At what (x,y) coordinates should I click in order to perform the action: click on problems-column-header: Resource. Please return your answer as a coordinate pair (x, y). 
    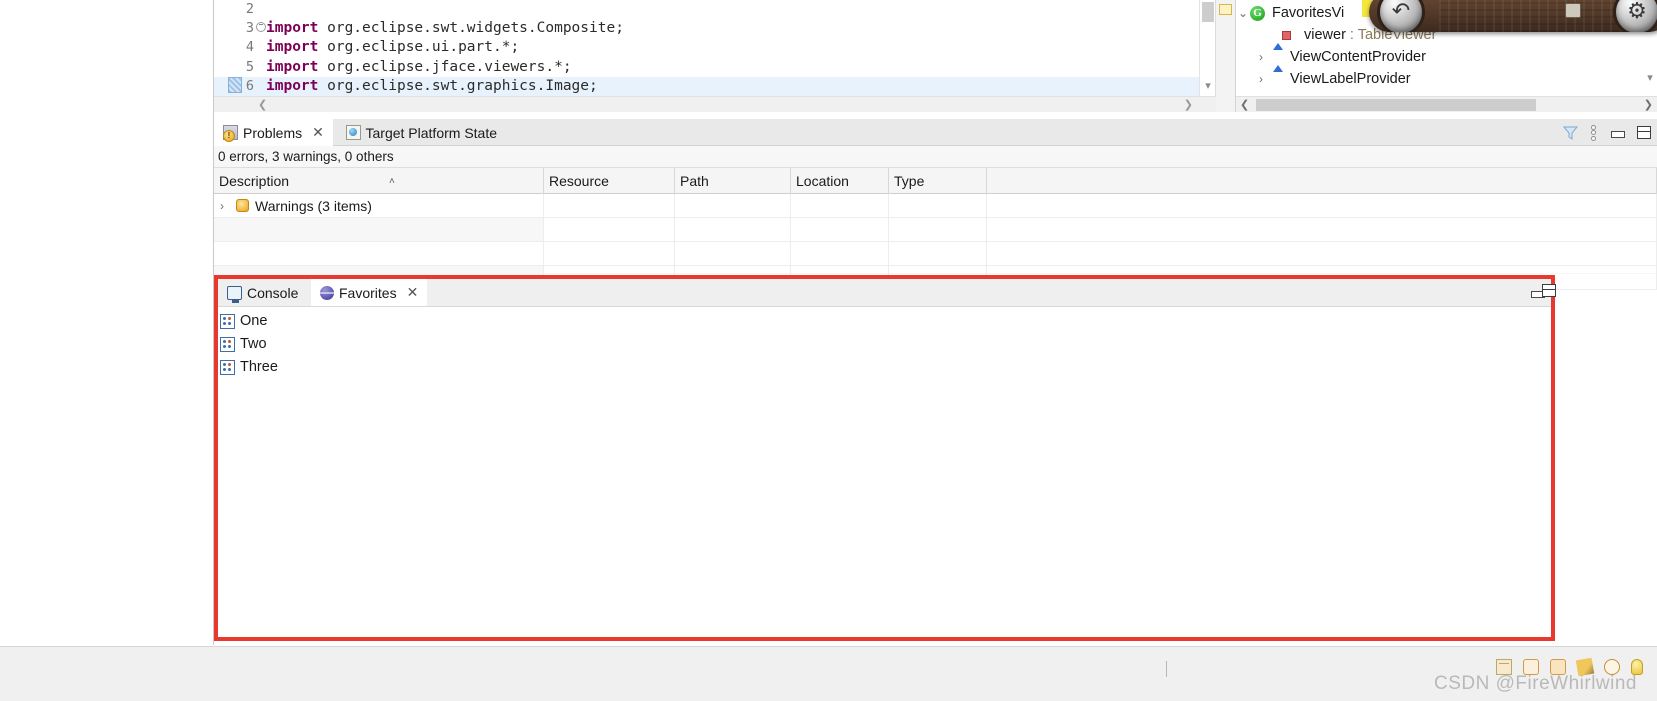
    Looking at the image, I should click on (609, 181).